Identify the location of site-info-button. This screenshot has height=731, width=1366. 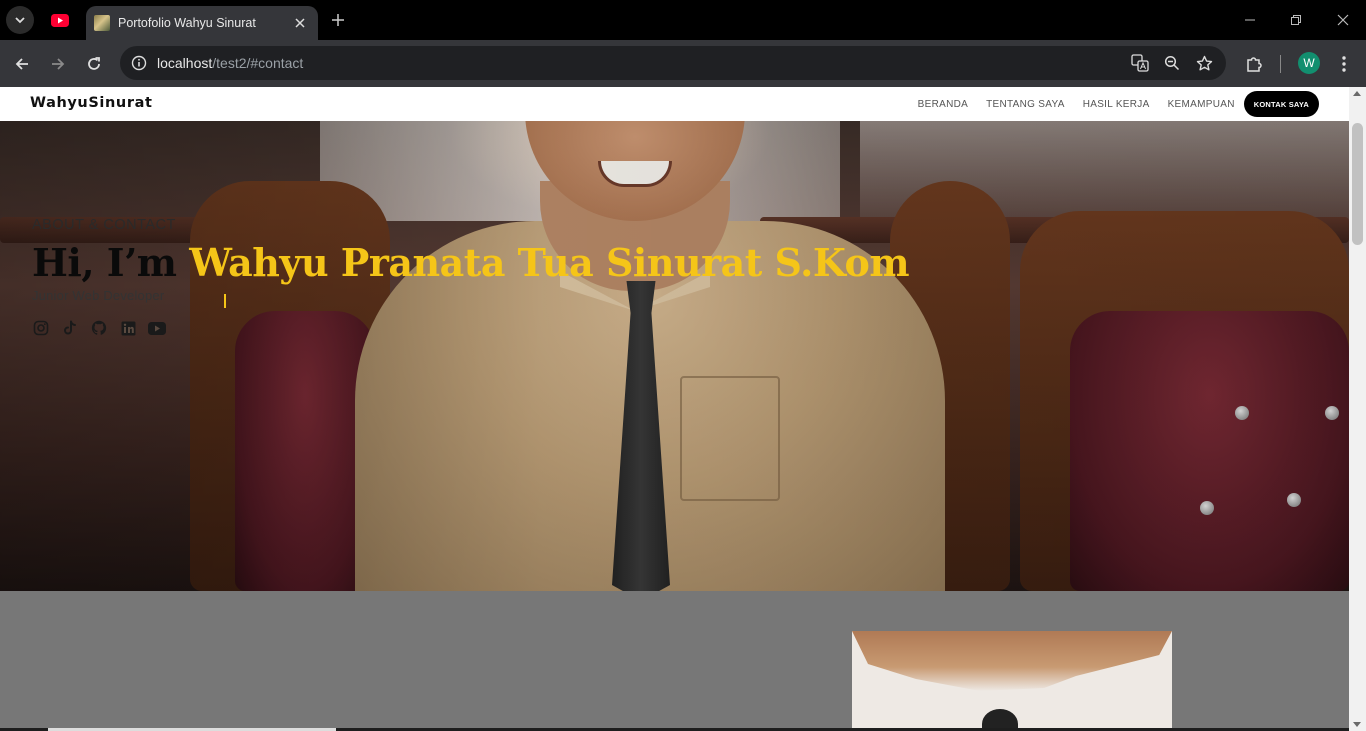
(139, 63).